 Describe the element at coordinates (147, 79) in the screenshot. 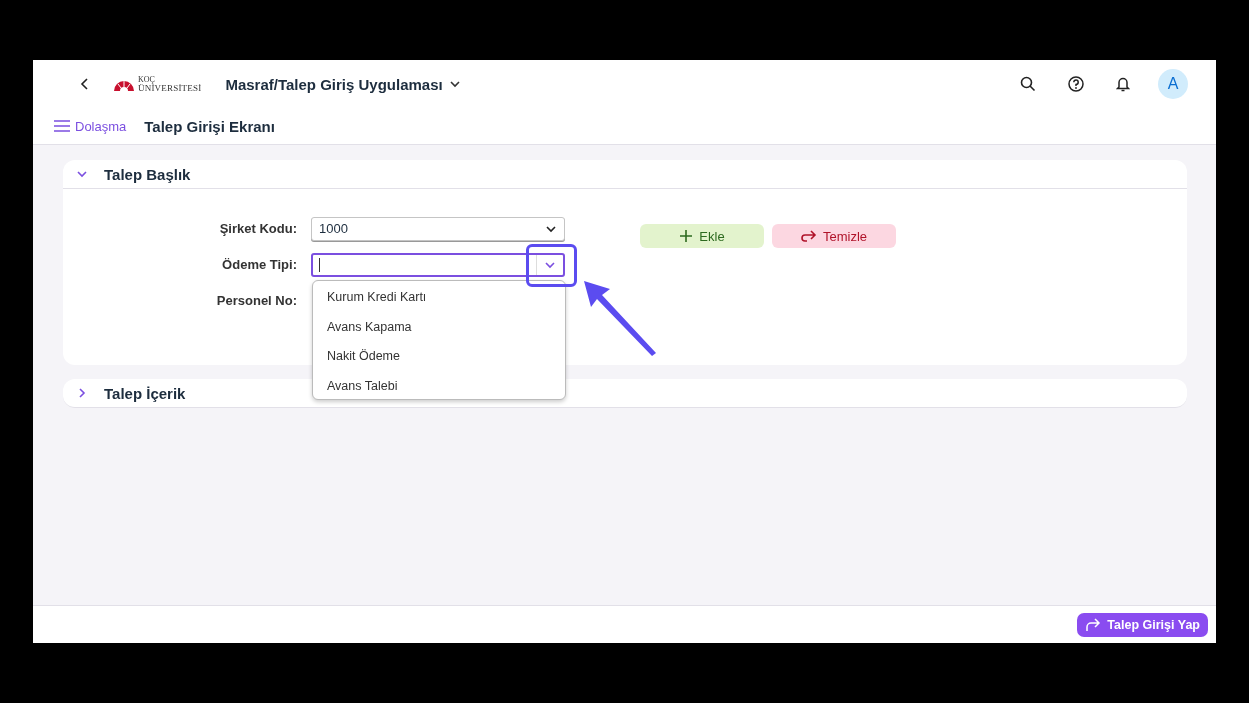

I see `logo-text-top: KOÇ` at that location.